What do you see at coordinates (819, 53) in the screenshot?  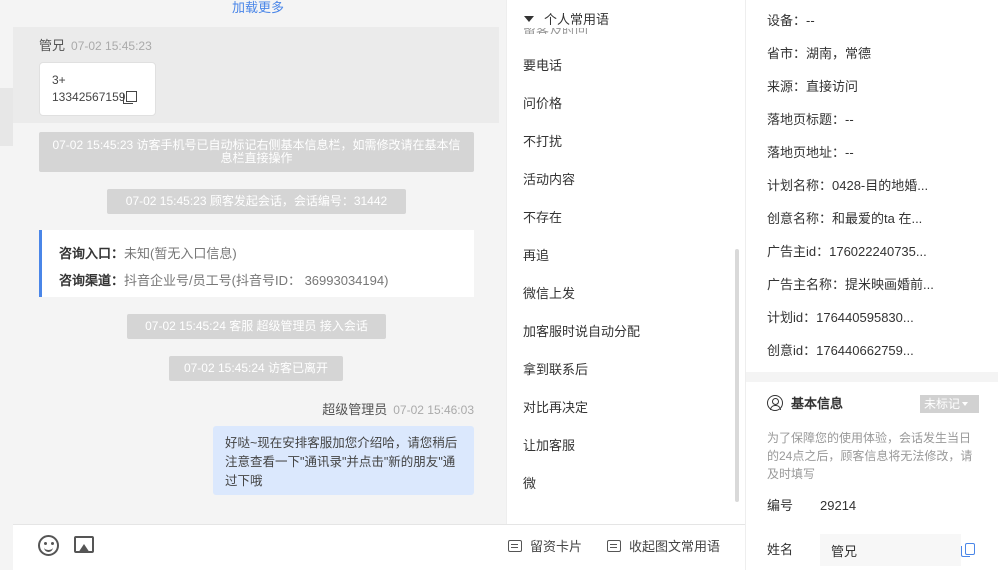 I see `info-region: 省市：湖南，常德` at bounding box center [819, 53].